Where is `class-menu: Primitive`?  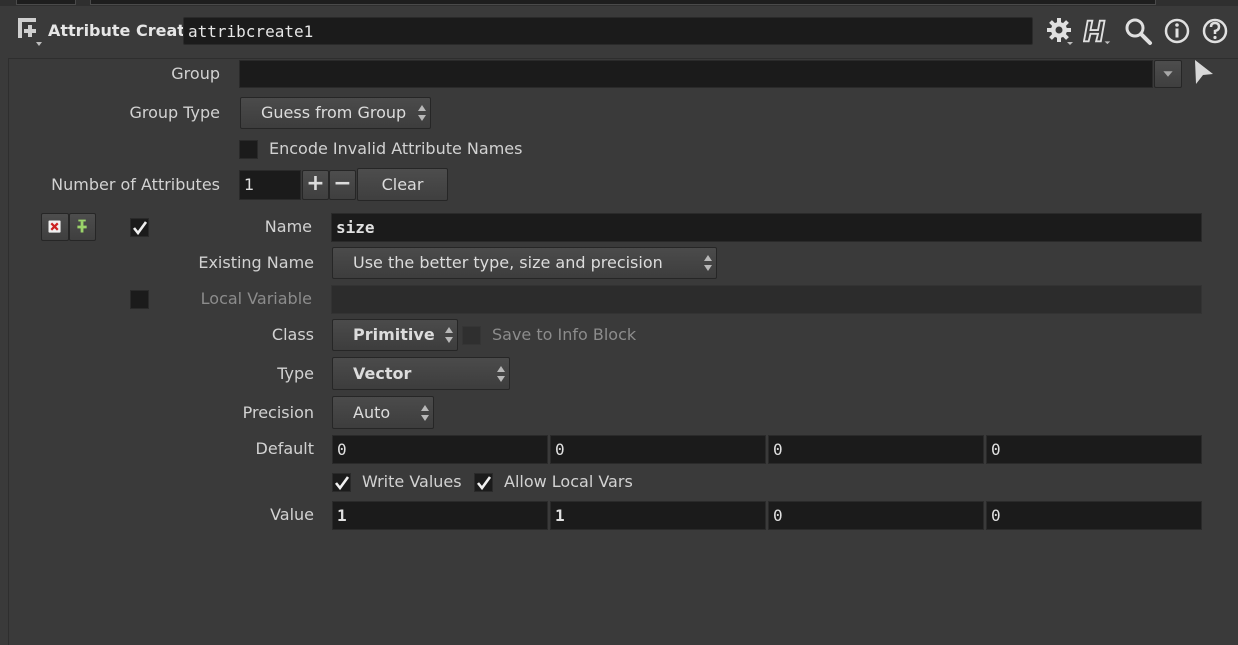 class-menu: Primitive is located at coordinates (395, 335).